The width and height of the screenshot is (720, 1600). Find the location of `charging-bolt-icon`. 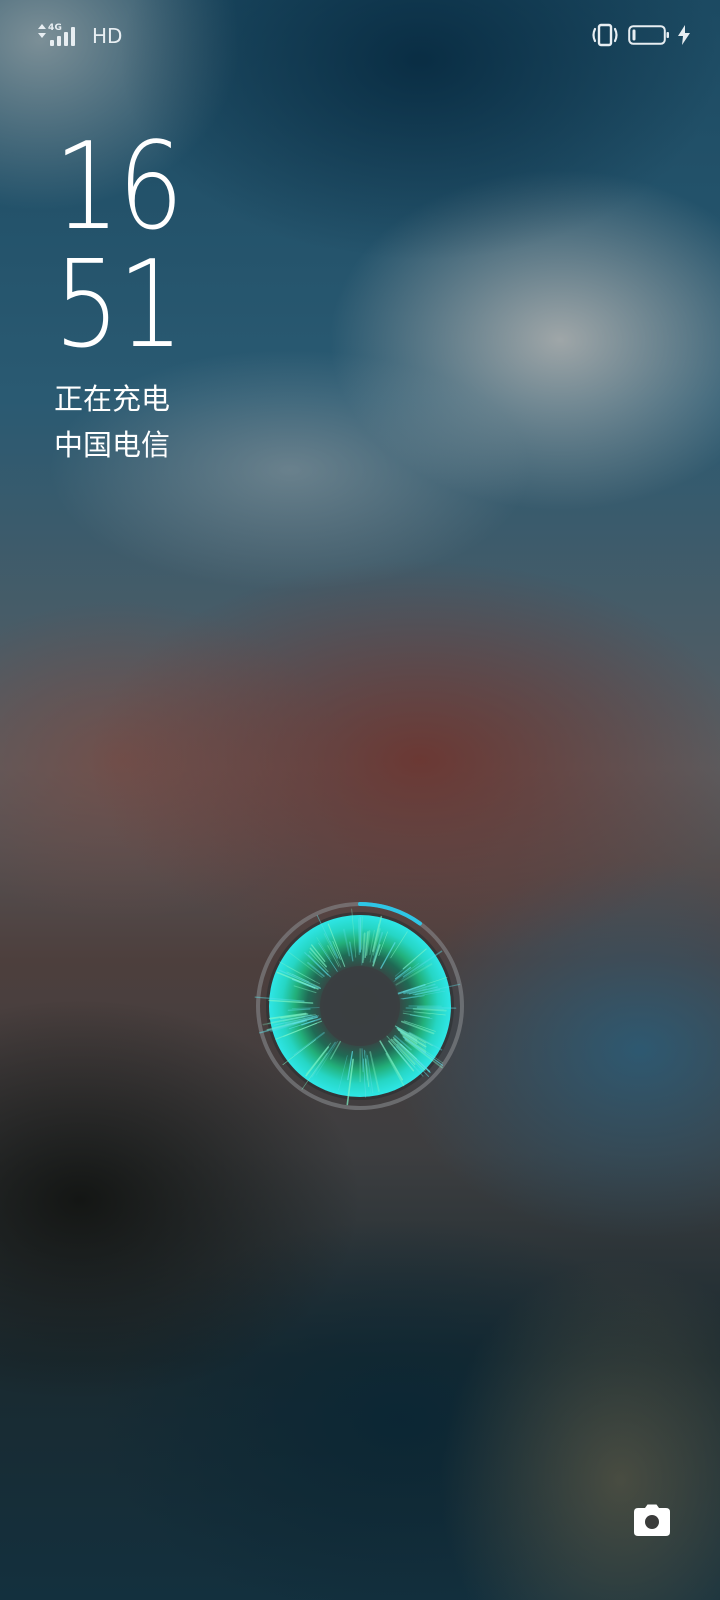

charging-bolt-icon is located at coordinates (684, 35).